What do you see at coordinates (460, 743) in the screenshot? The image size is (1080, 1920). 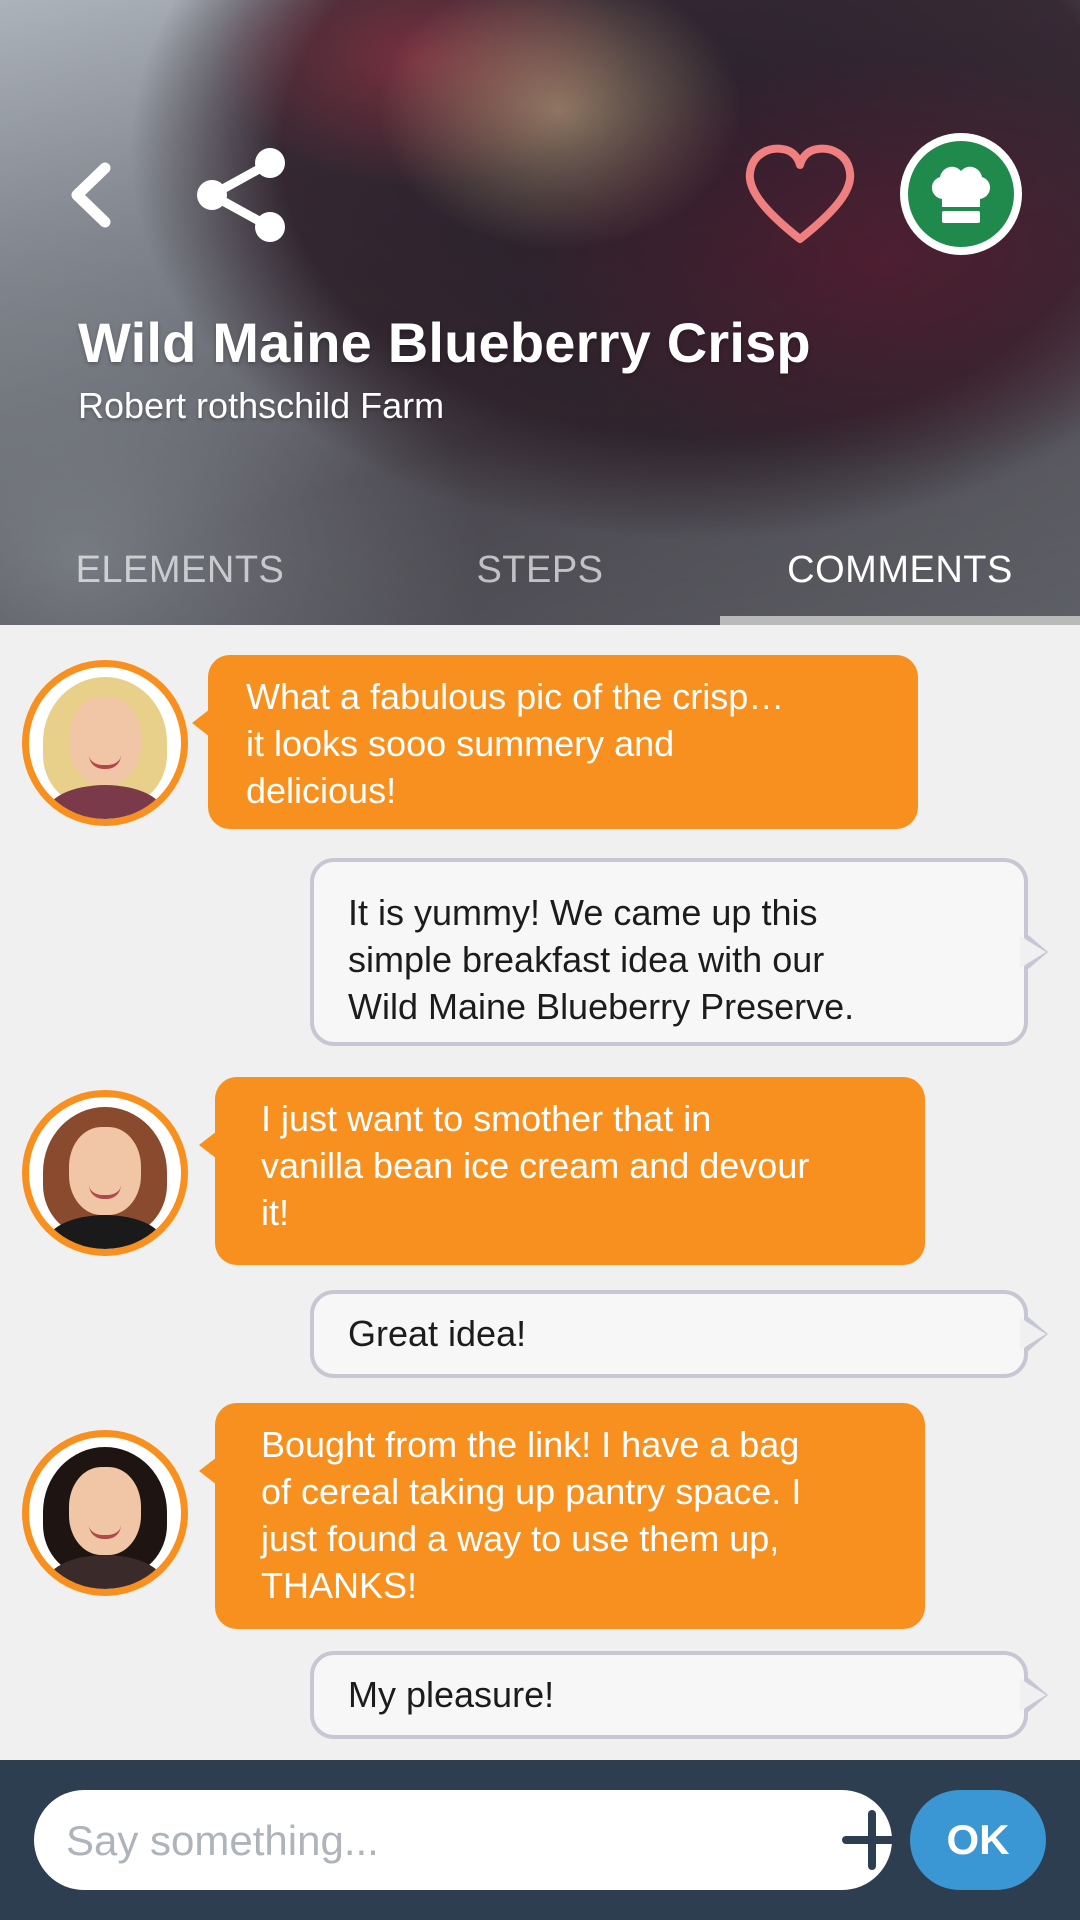 I see `comment-line: it looks sooo summery and` at bounding box center [460, 743].